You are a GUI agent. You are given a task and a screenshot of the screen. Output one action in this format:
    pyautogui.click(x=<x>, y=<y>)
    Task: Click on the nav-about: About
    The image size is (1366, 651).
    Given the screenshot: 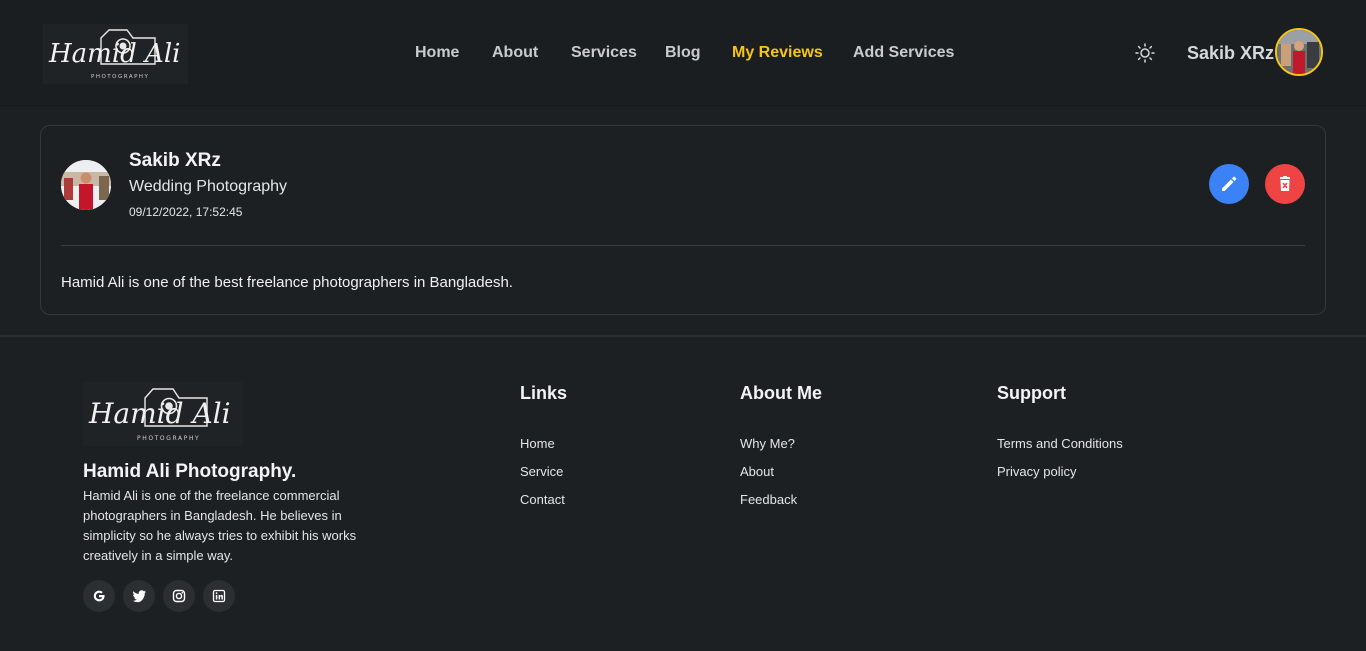 What is the action you would take?
    pyautogui.click(x=515, y=53)
    